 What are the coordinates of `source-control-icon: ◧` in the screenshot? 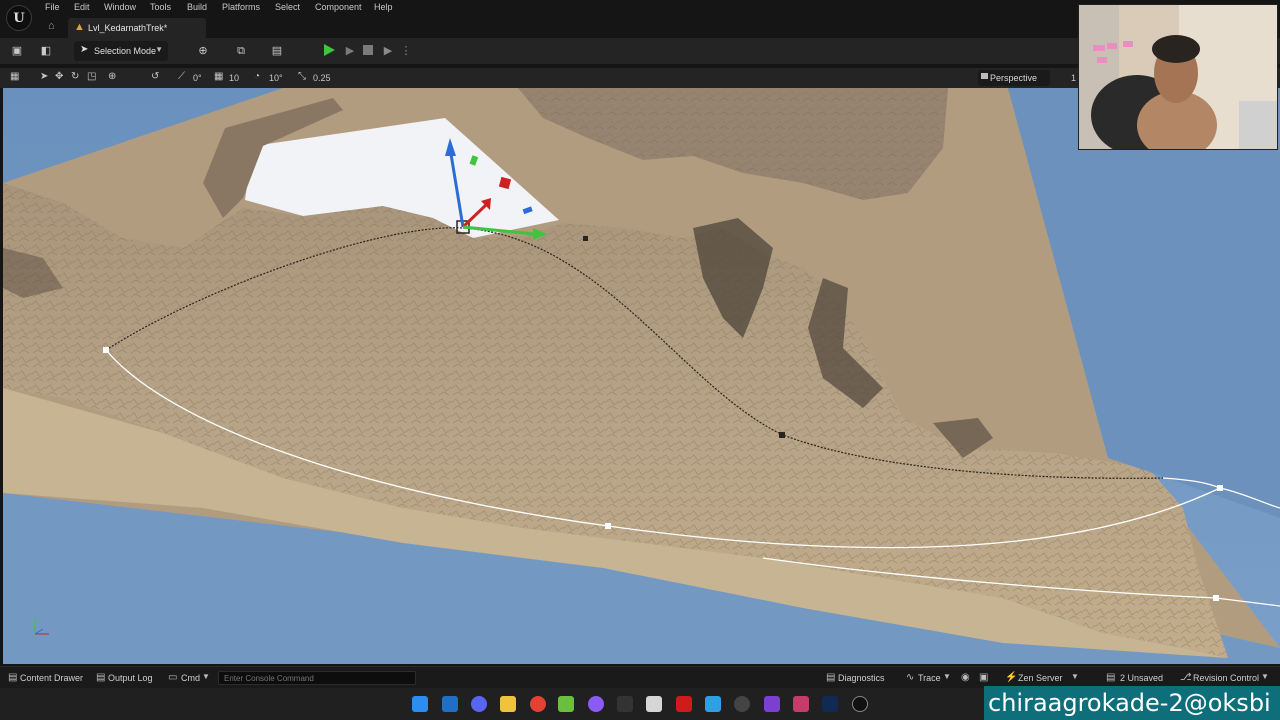 It's located at (46, 51).